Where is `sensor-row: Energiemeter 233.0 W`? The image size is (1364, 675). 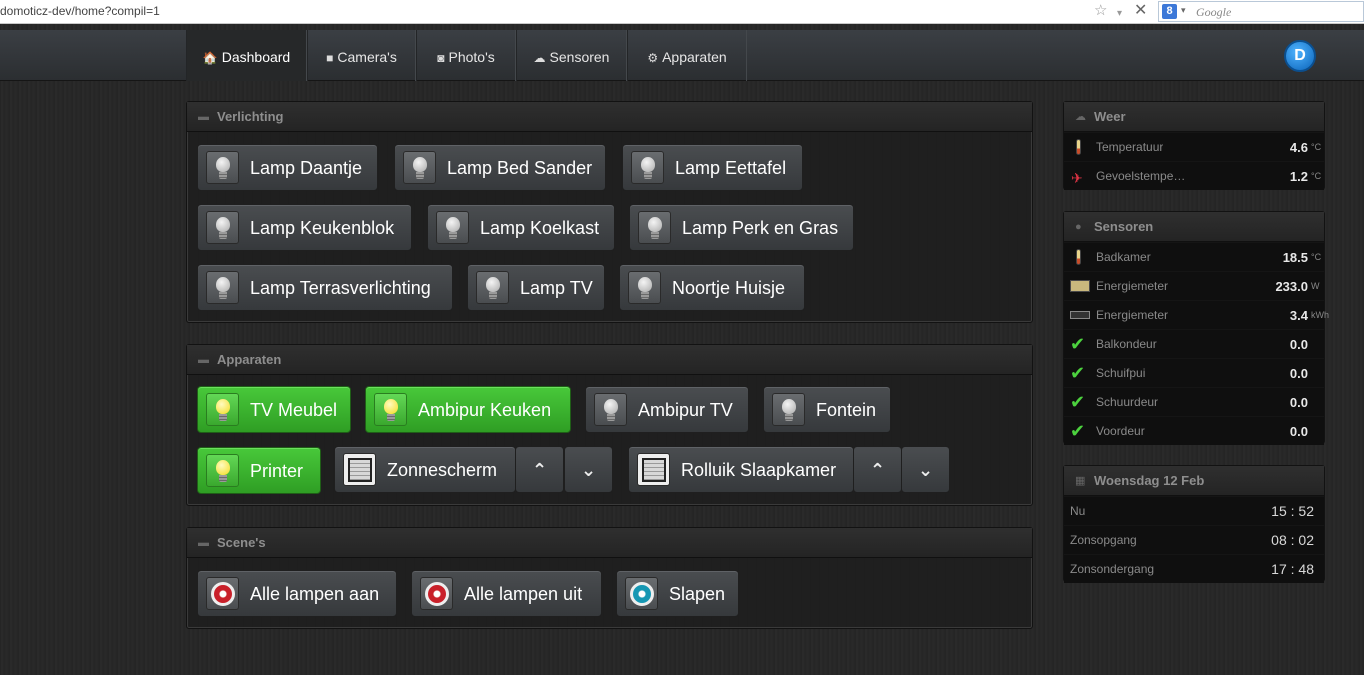
sensor-row: Energiemeter 233.0 W is located at coordinates (1194, 285).